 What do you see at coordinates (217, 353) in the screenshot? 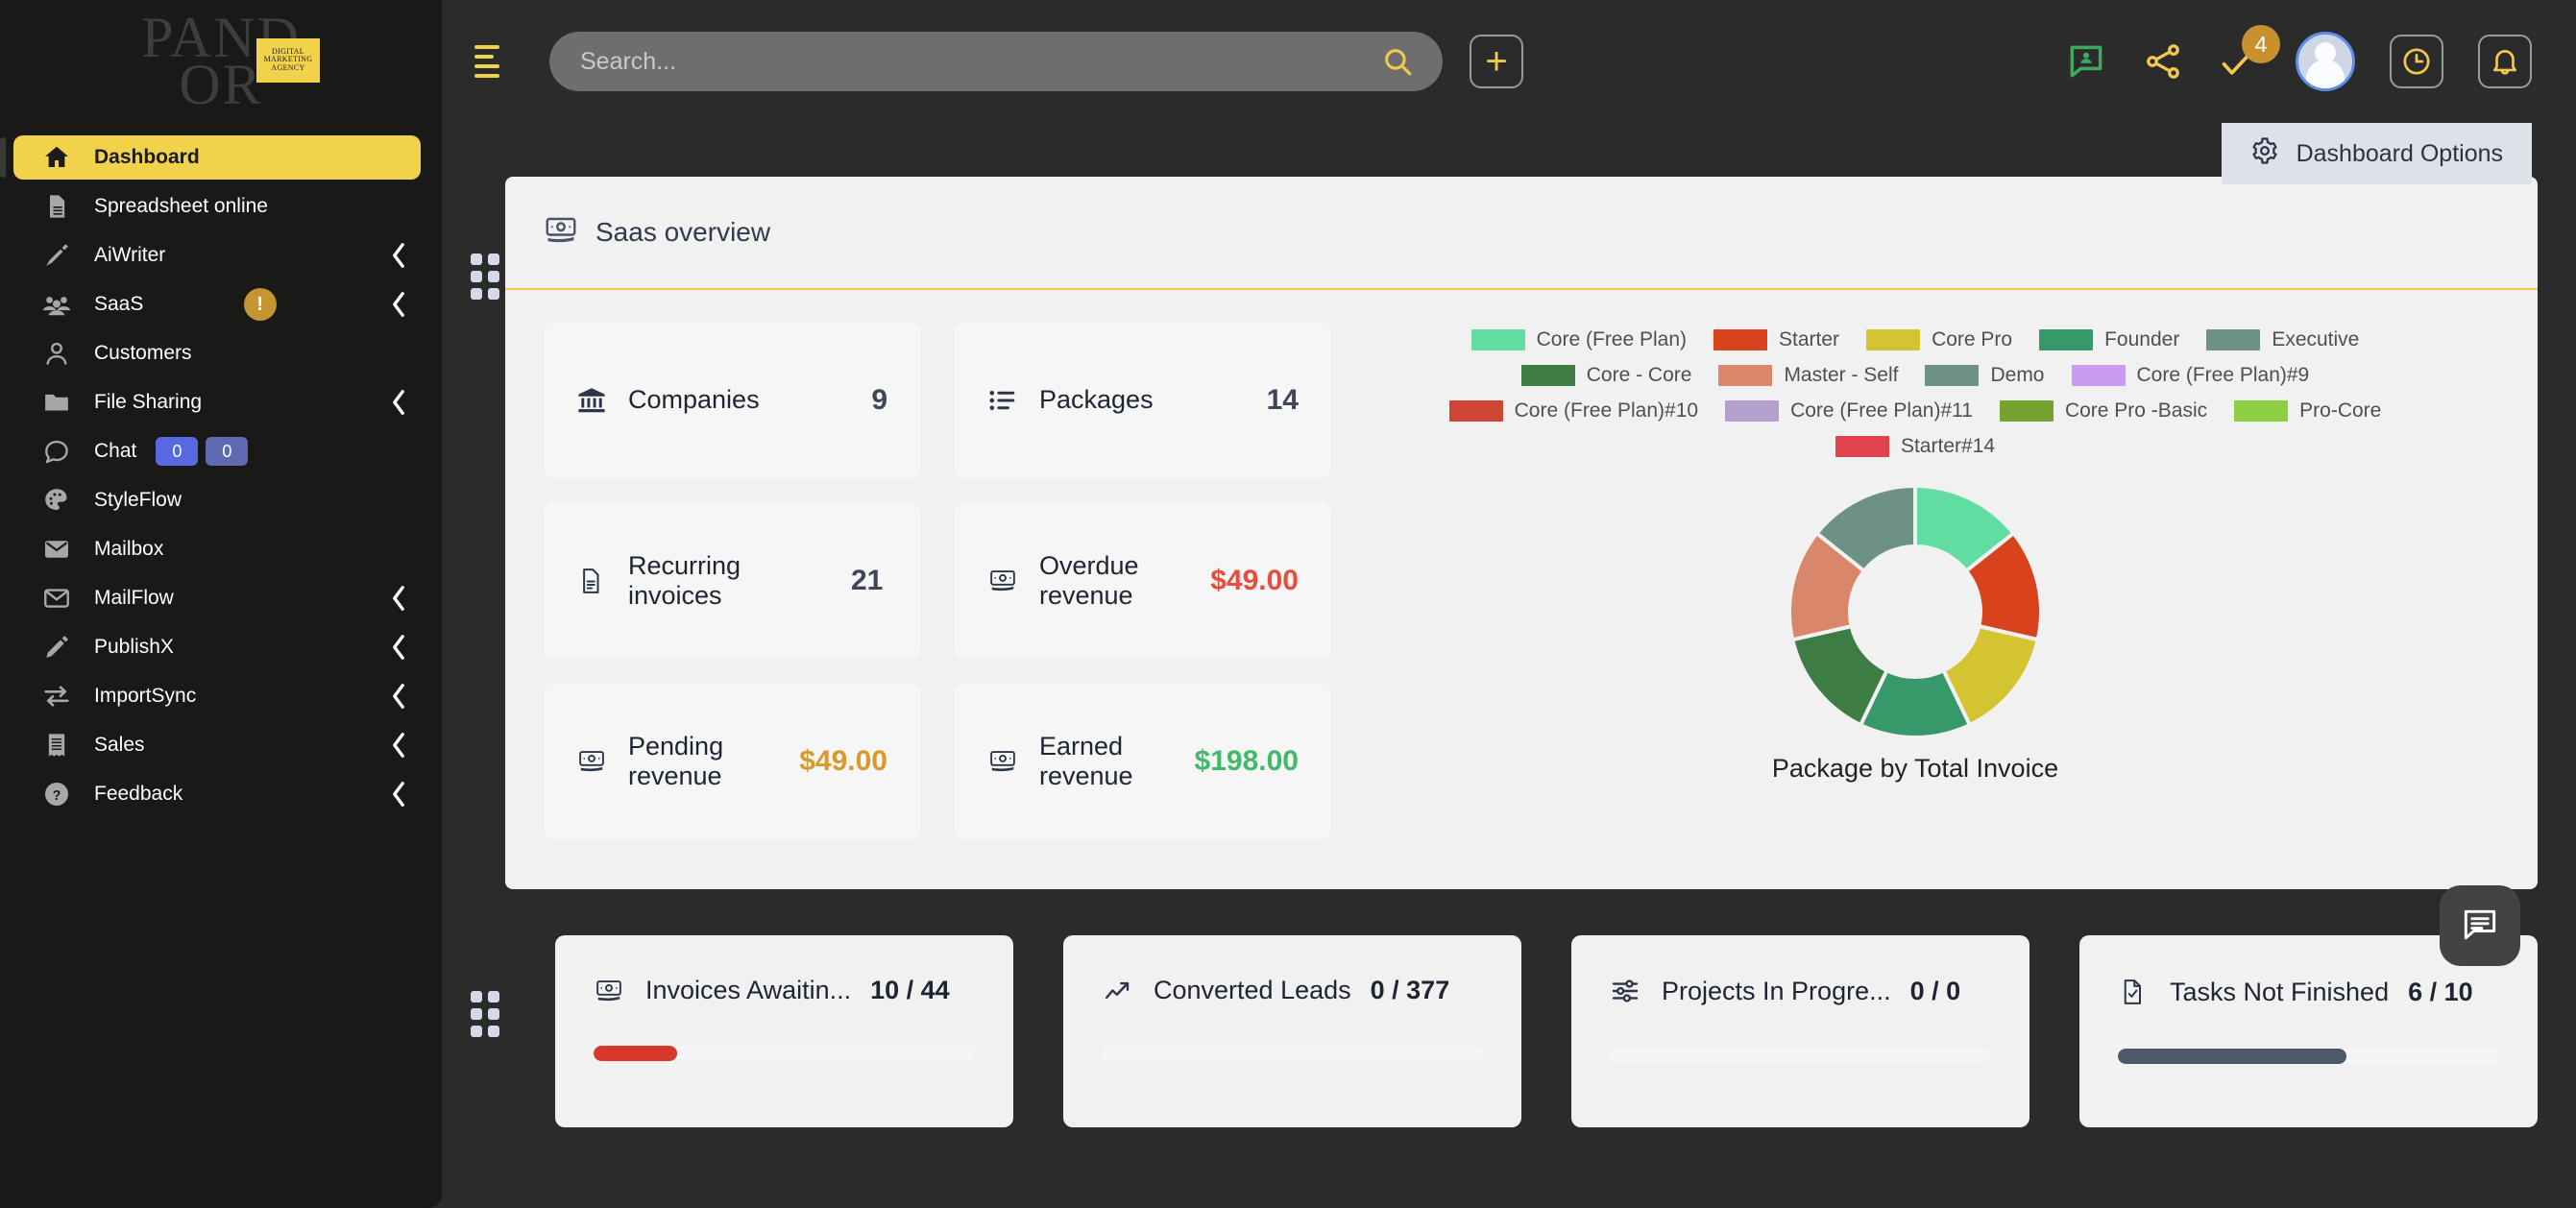
I see `sidebar-item-customers: Customers` at bounding box center [217, 353].